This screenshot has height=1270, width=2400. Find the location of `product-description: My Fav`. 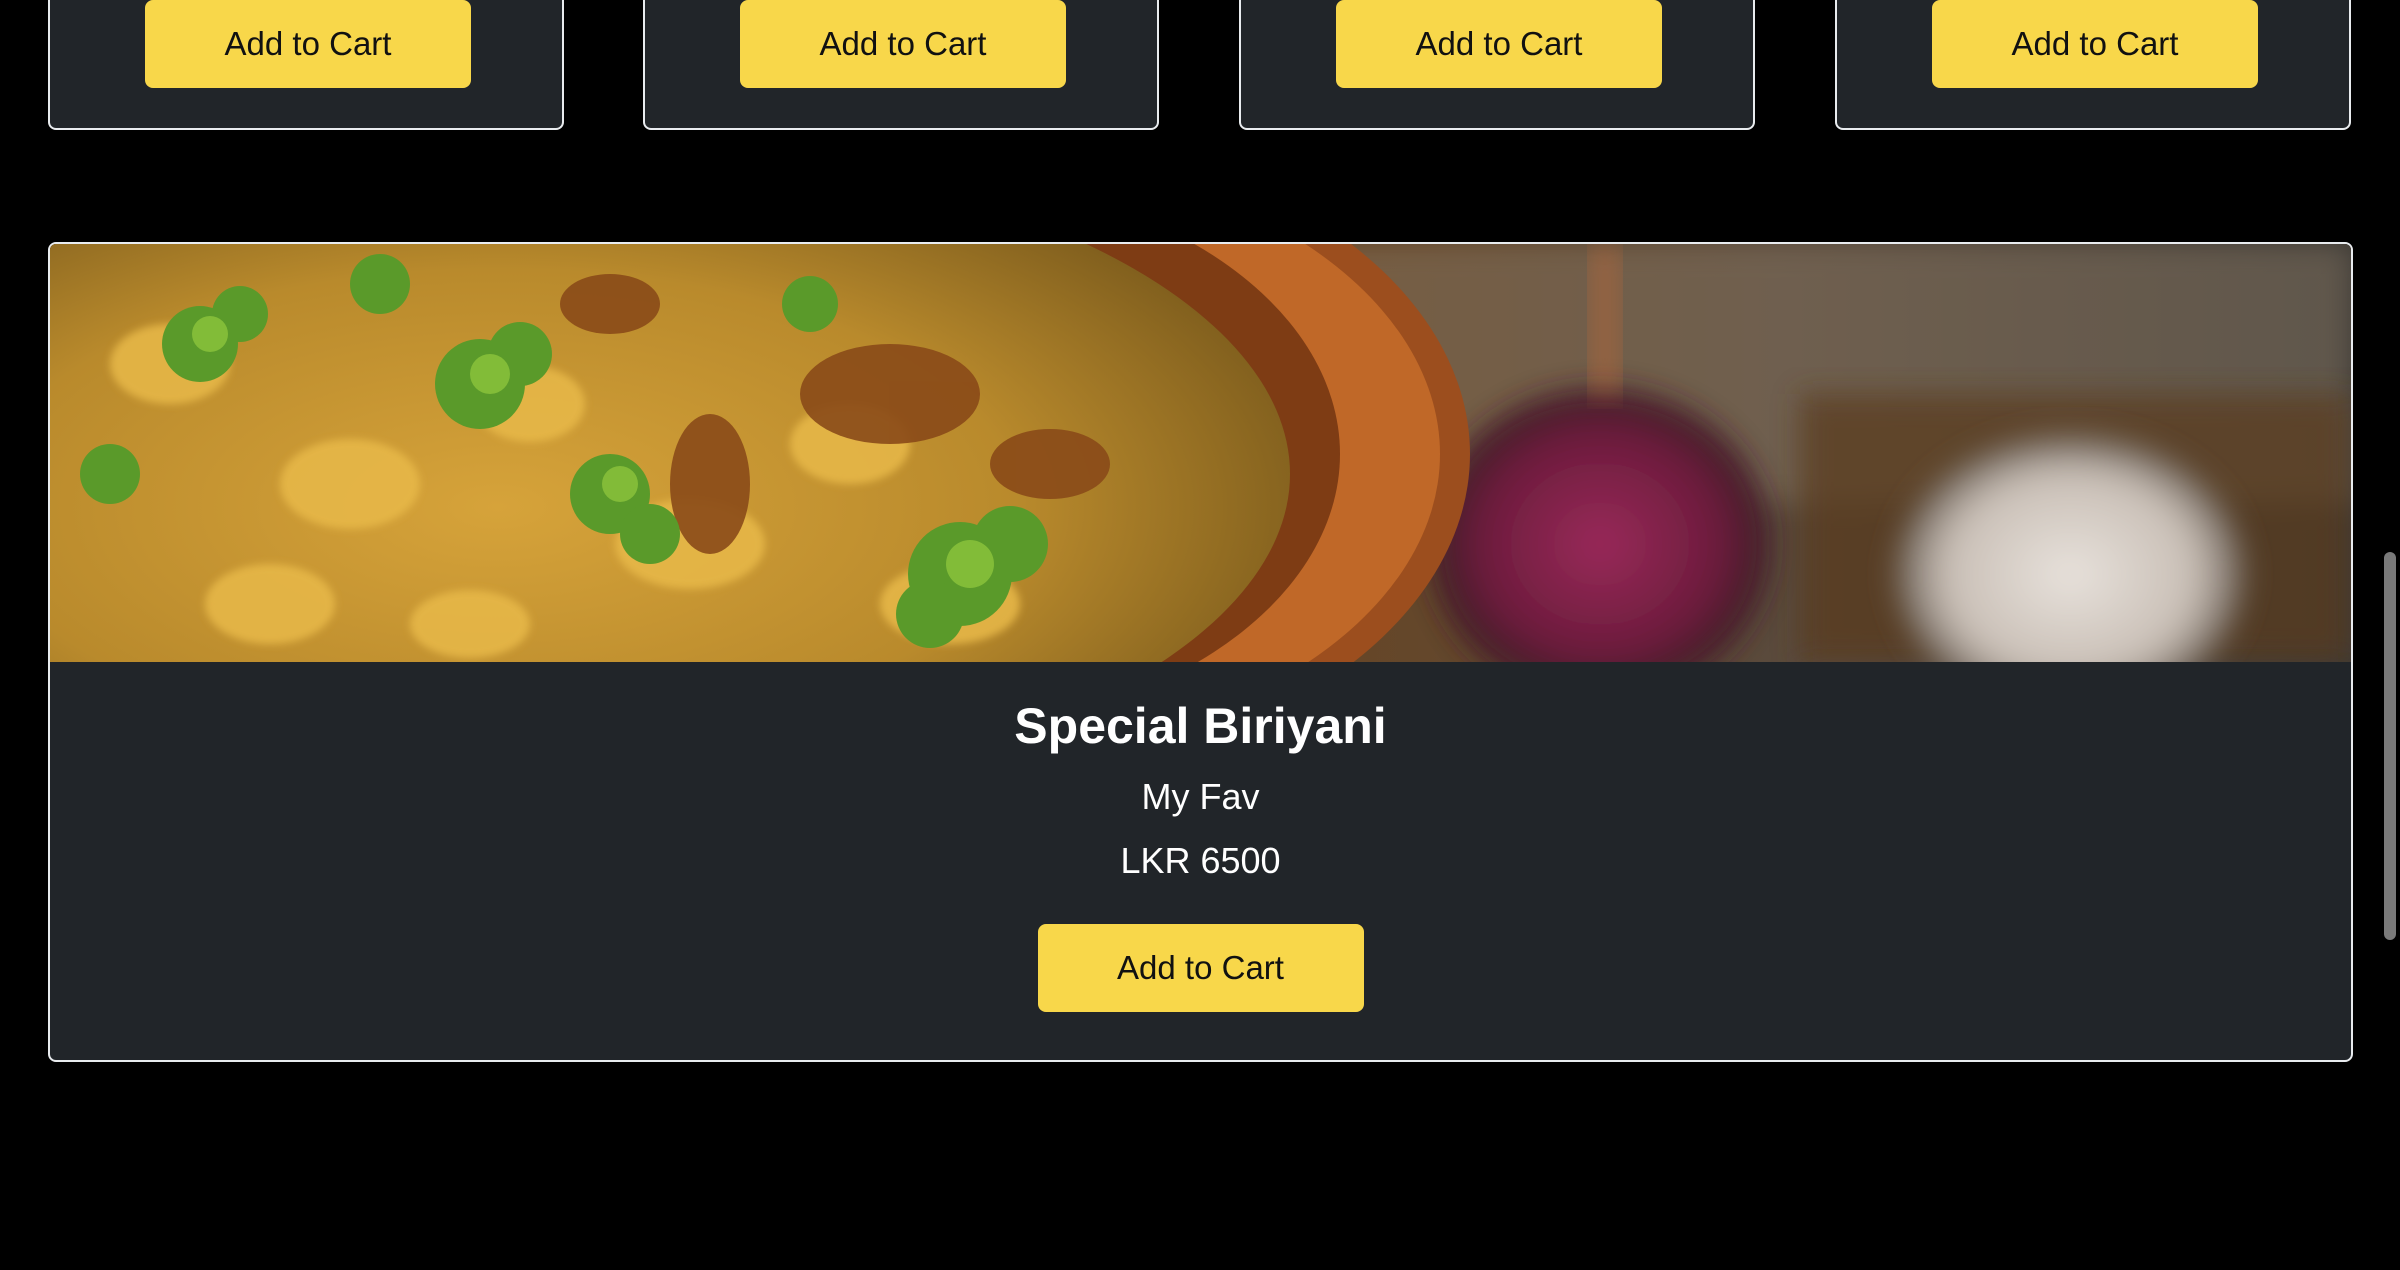

product-description: My Fav is located at coordinates (1200, 796).